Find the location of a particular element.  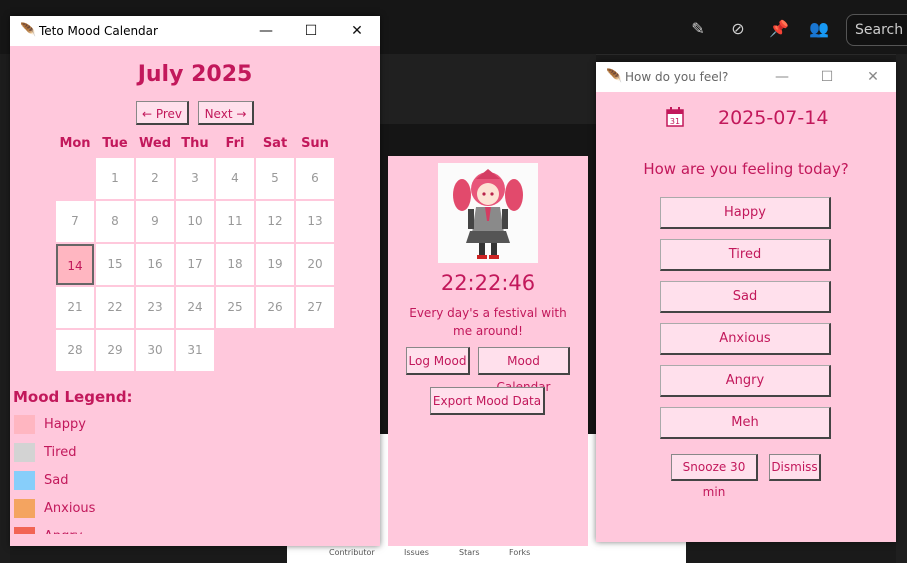

mood-button-tired: Tired is located at coordinates (745, 255).